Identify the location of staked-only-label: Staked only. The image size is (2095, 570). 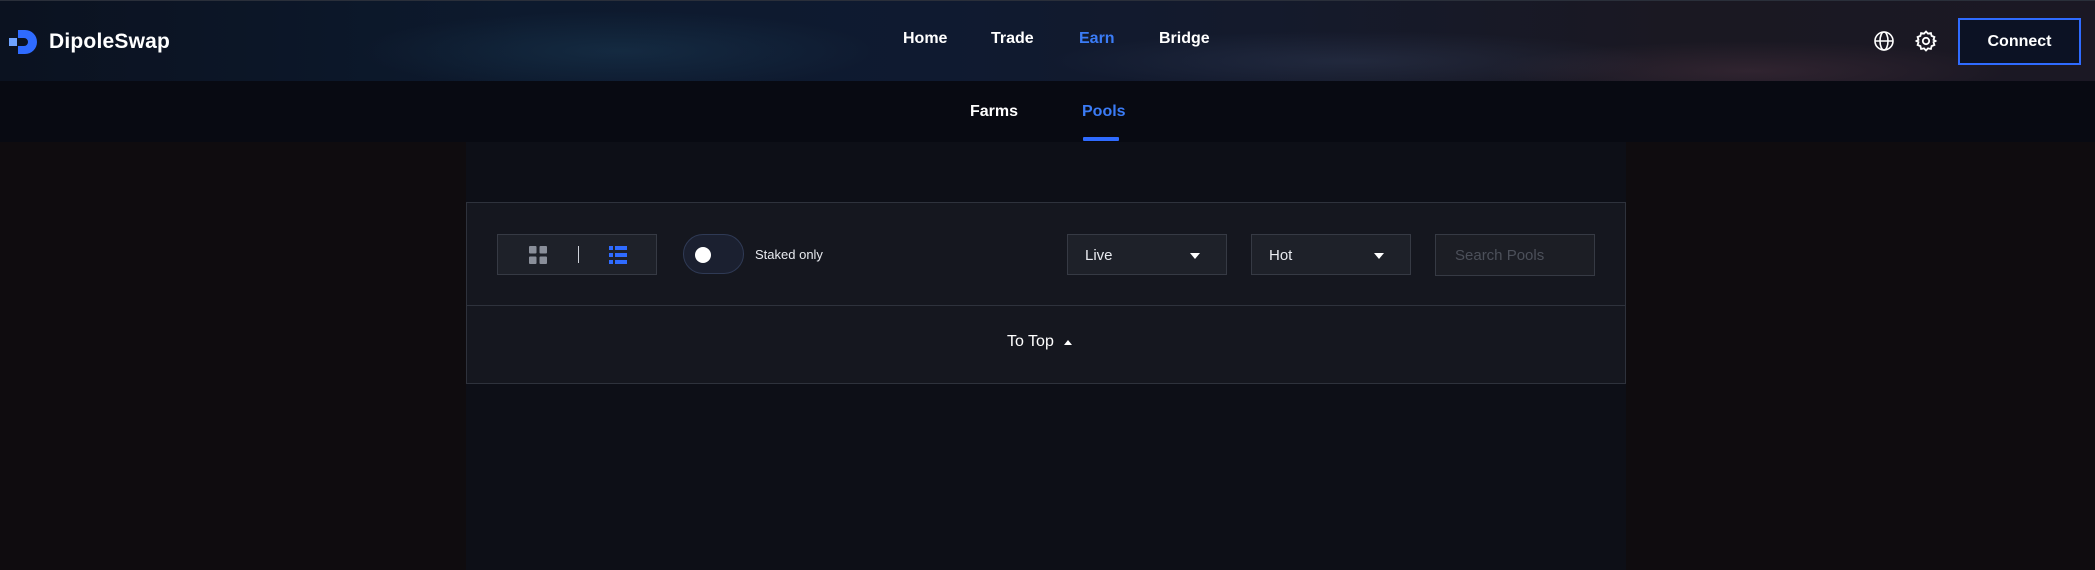
(789, 254).